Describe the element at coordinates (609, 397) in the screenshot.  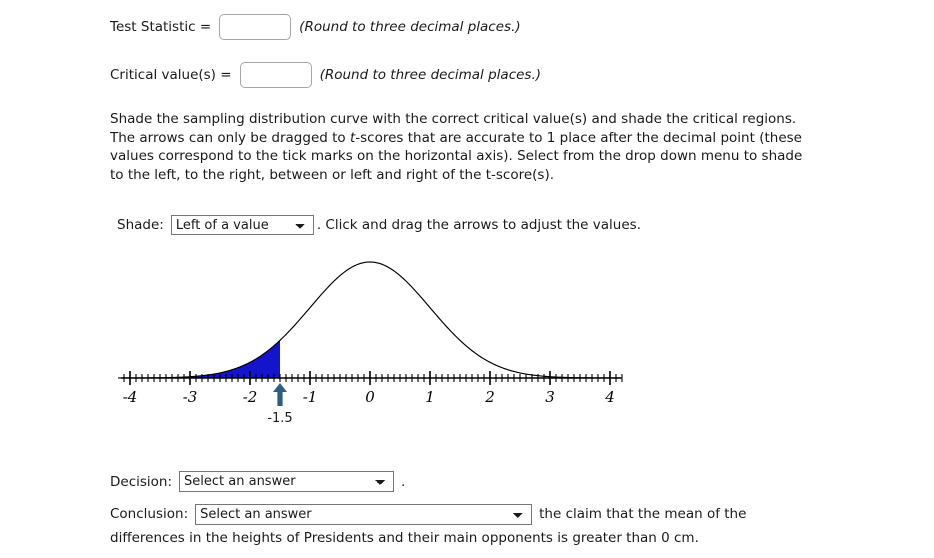
I see `axis-tick-label: 4` at that location.